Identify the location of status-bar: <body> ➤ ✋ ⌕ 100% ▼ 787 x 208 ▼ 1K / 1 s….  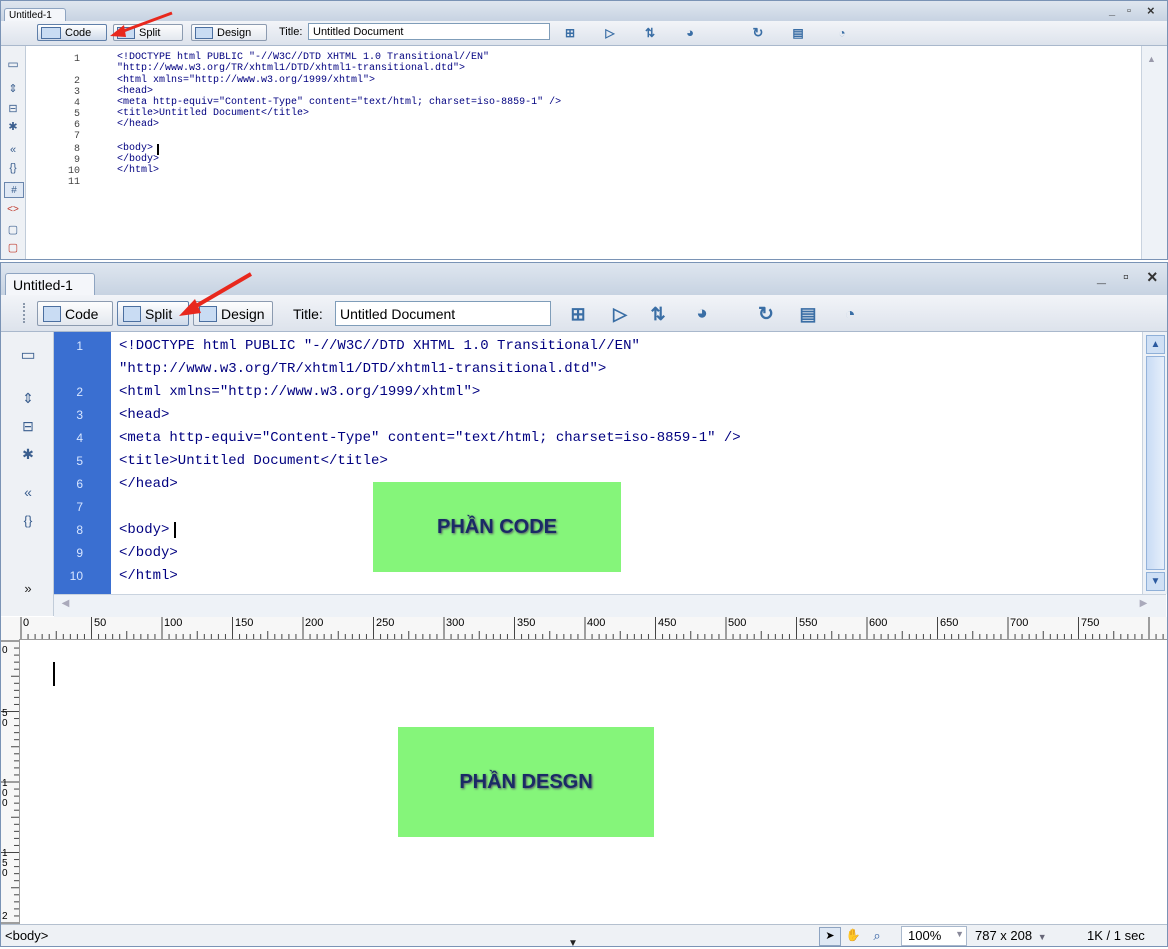
(584, 935).